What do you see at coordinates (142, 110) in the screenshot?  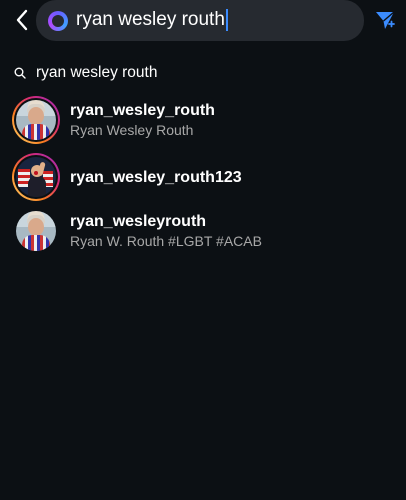 I see `result-username: ryan_wesley_routh` at bounding box center [142, 110].